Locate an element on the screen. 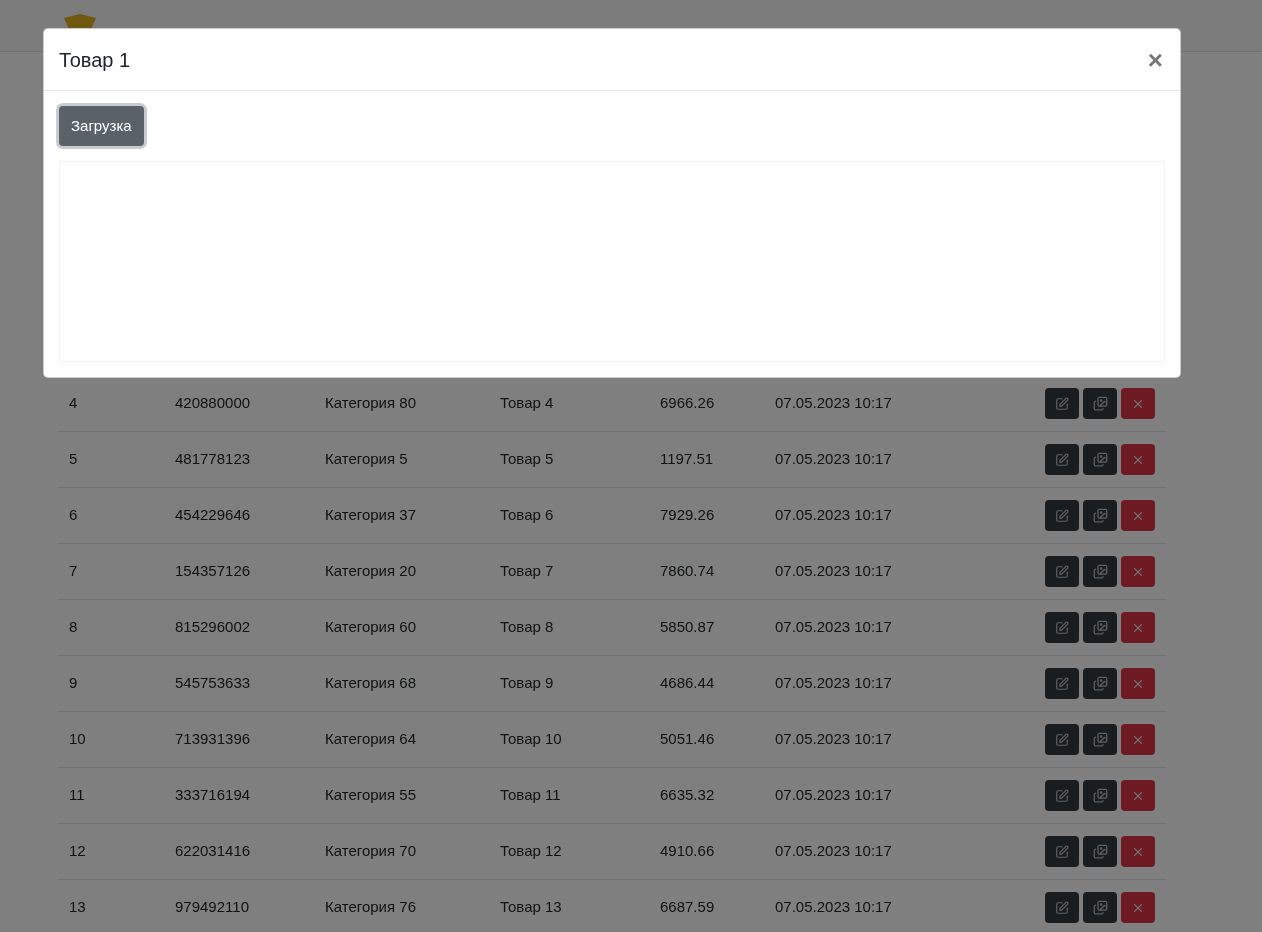 The width and height of the screenshot is (1262, 932). table-cell: Категория 37 is located at coordinates (370, 515).